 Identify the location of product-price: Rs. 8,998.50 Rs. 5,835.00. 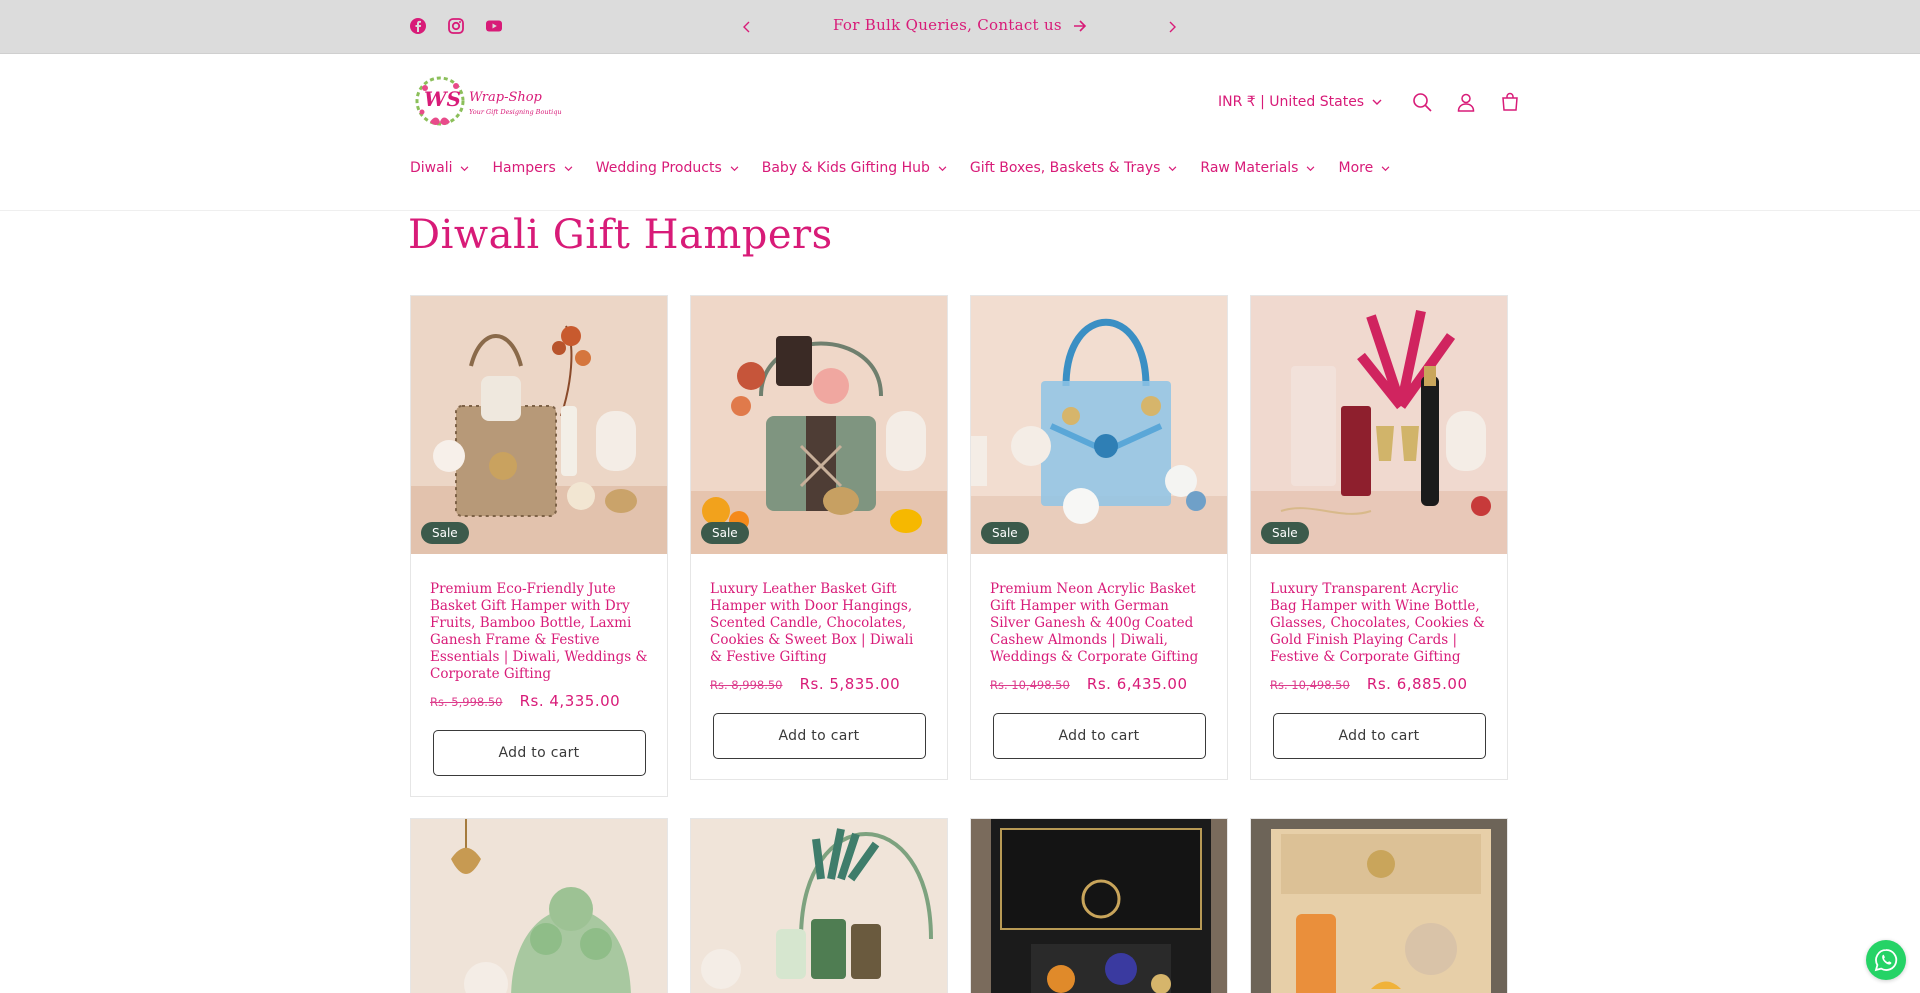
(819, 683).